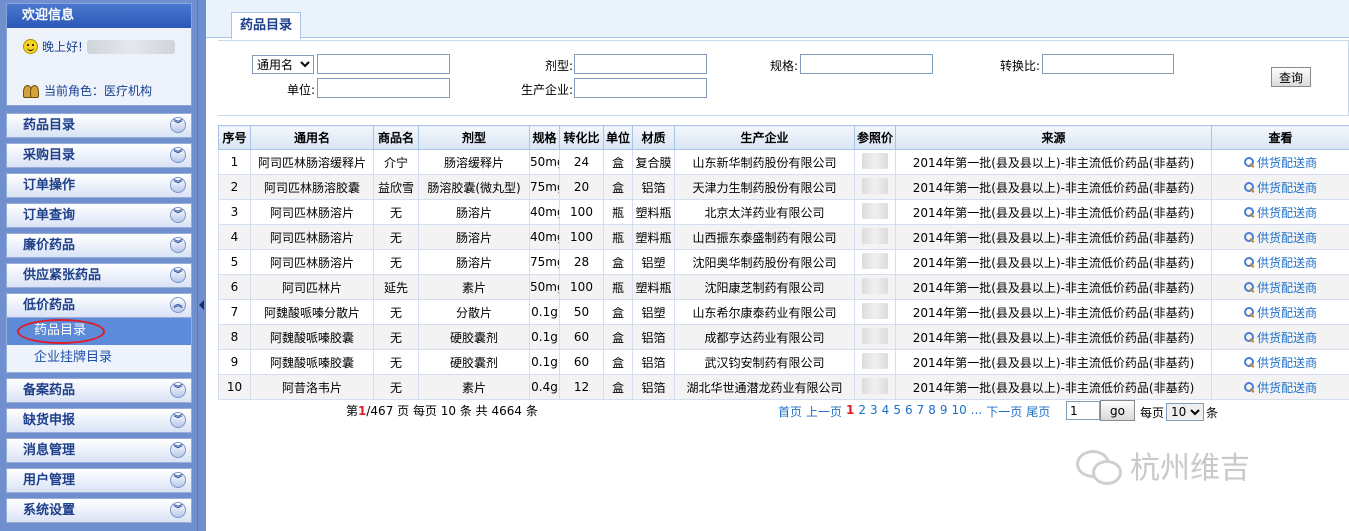 This screenshot has height=531, width=1349. I want to click on table-cell: 武汉钧安制药有限公司, so click(764, 362).